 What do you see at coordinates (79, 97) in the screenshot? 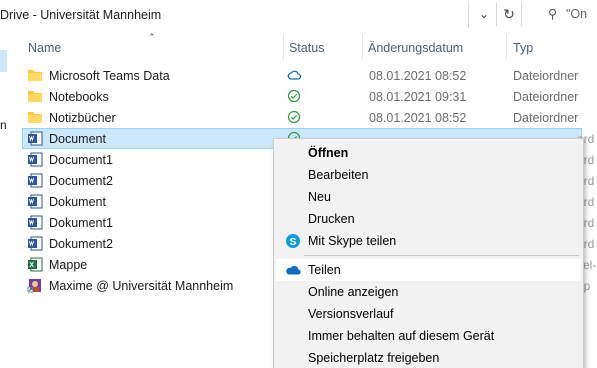
I see `file-name: Notebooks` at bounding box center [79, 97].